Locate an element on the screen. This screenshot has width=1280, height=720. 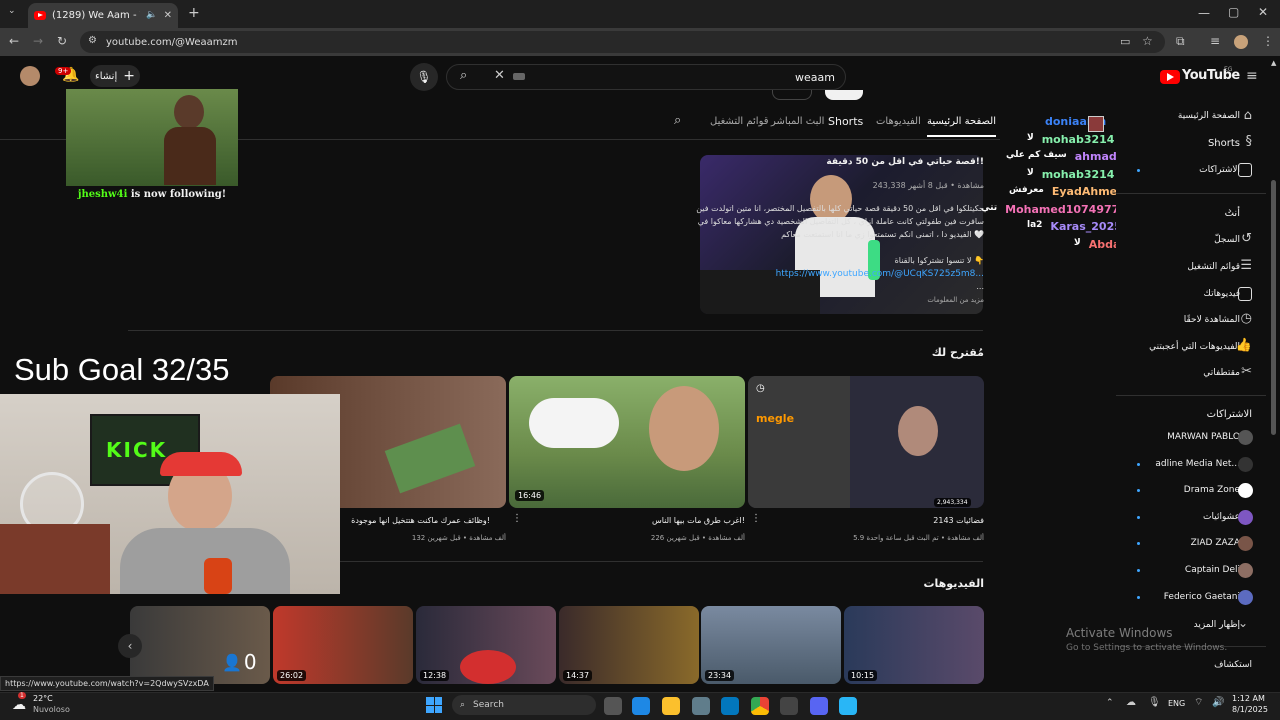
wifi-icon: ⌔ is located at coordinates (1198, 703).